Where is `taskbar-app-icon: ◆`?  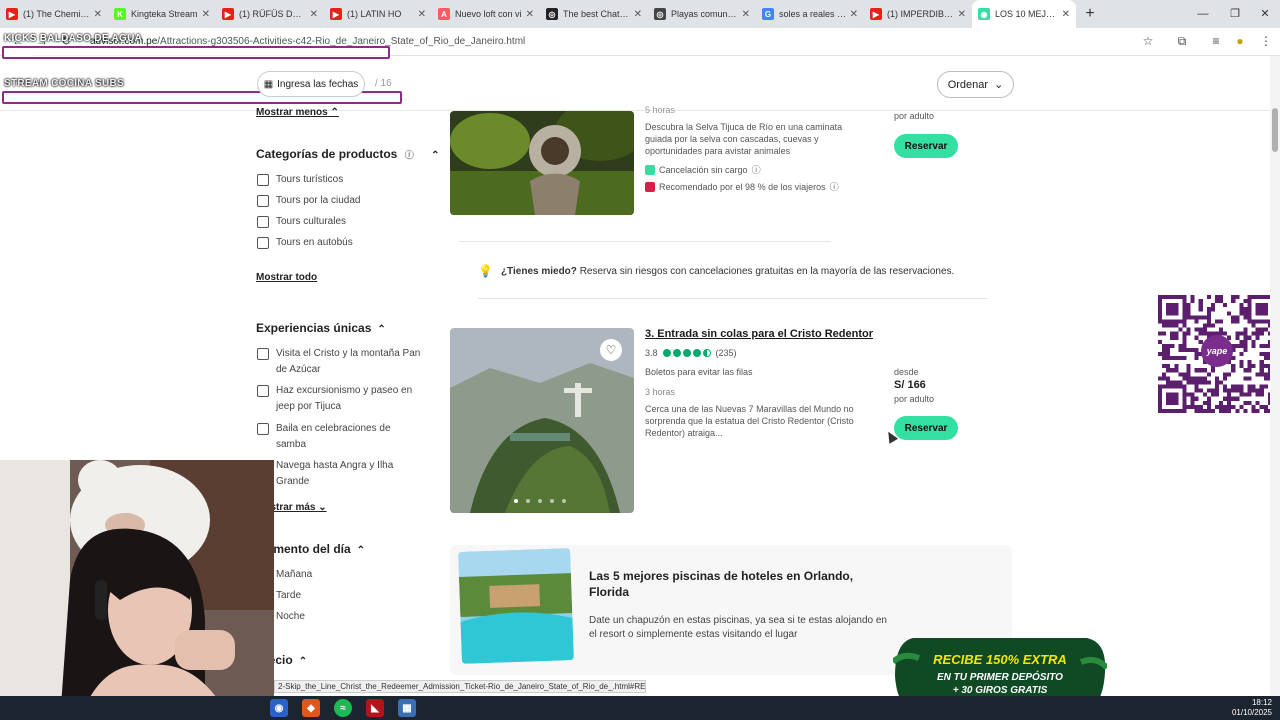 taskbar-app-icon: ◆ is located at coordinates (311, 708).